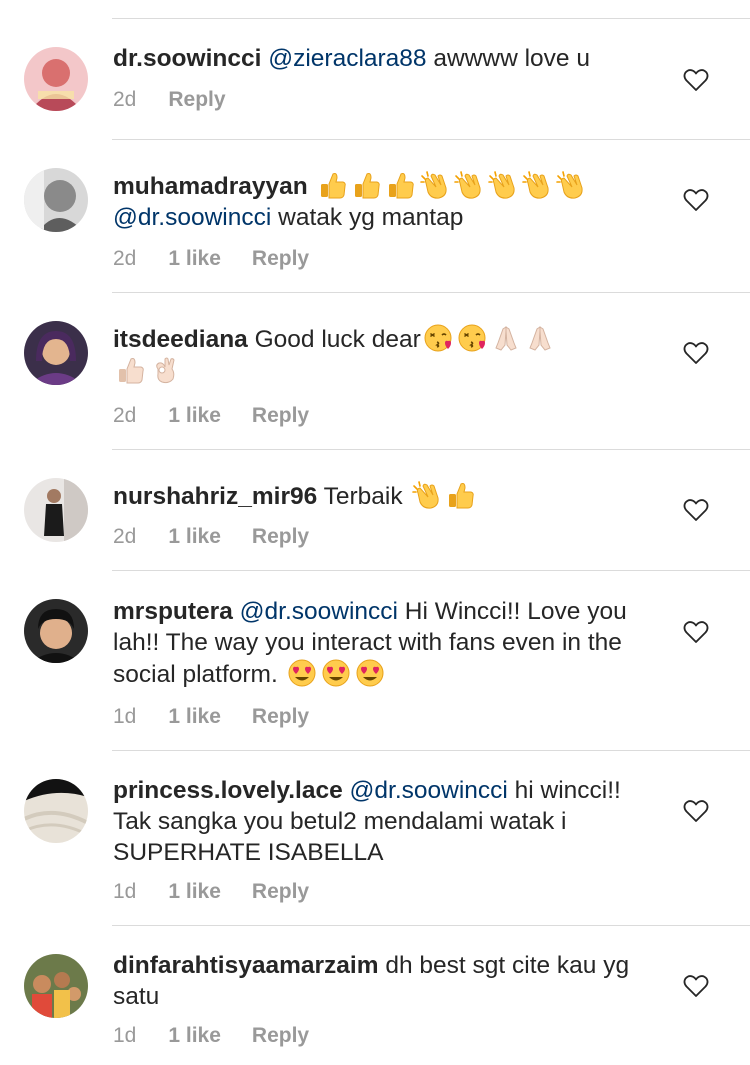  What do you see at coordinates (210, 186) in the screenshot?
I see `username: muhamadrayyan` at bounding box center [210, 186].